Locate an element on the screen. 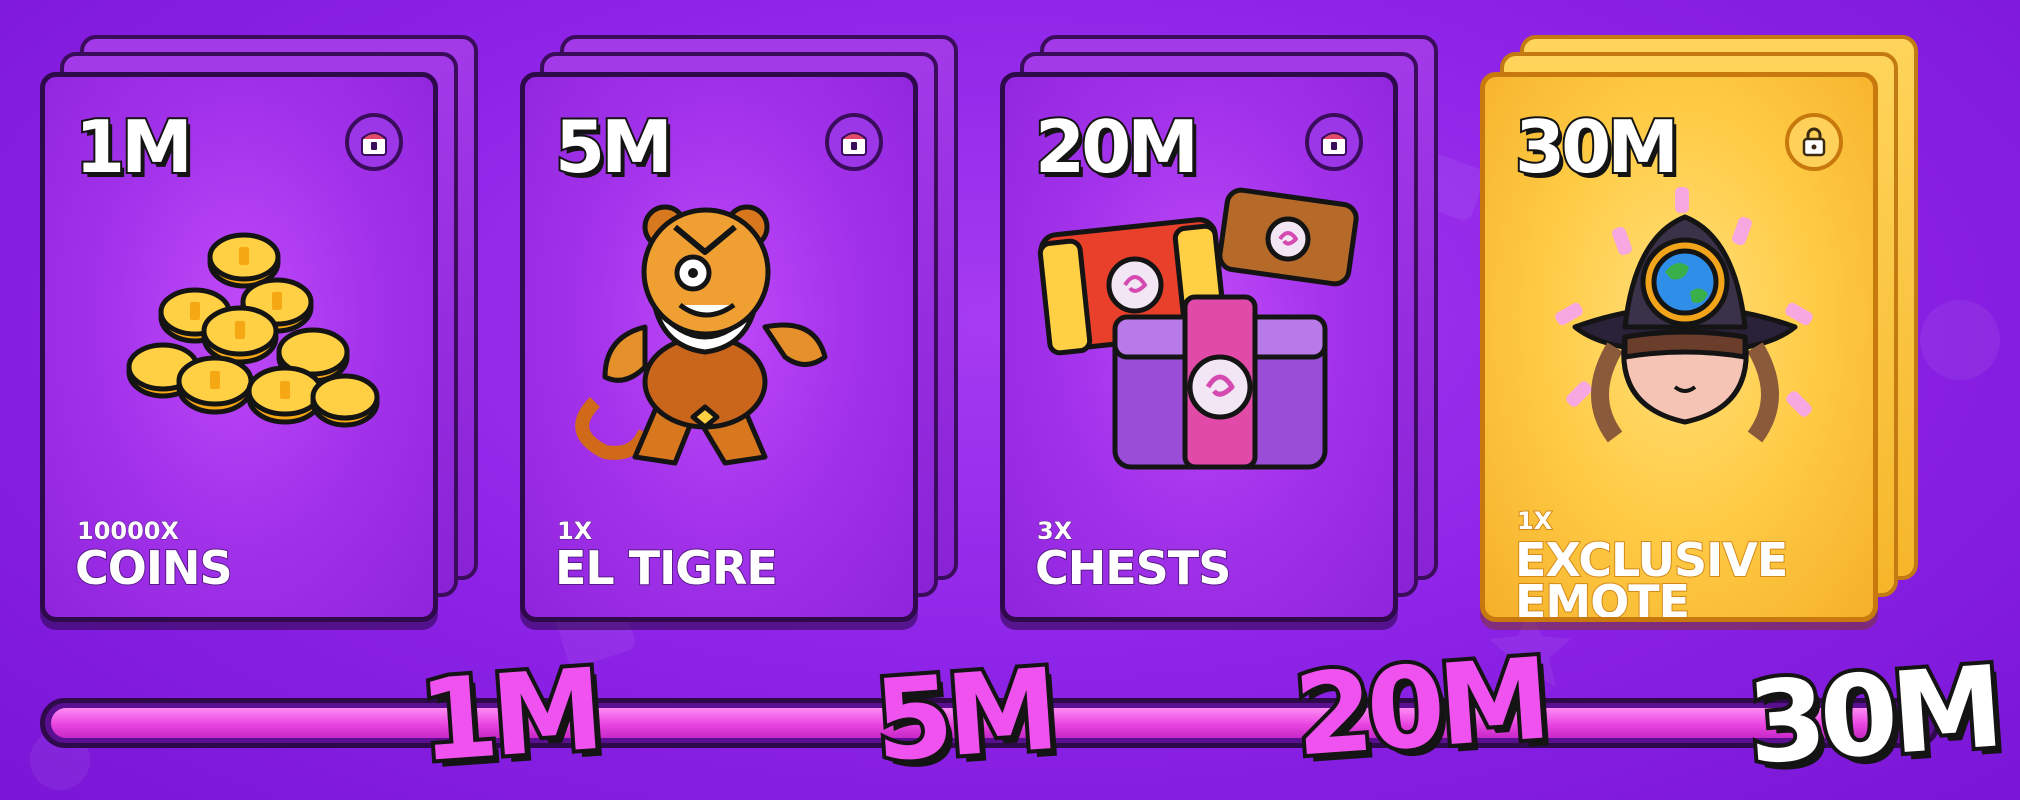 Image resolution: width=2020 pixels, height=800 pixels. coins-pile-icon is located at coordinates (253, 330).